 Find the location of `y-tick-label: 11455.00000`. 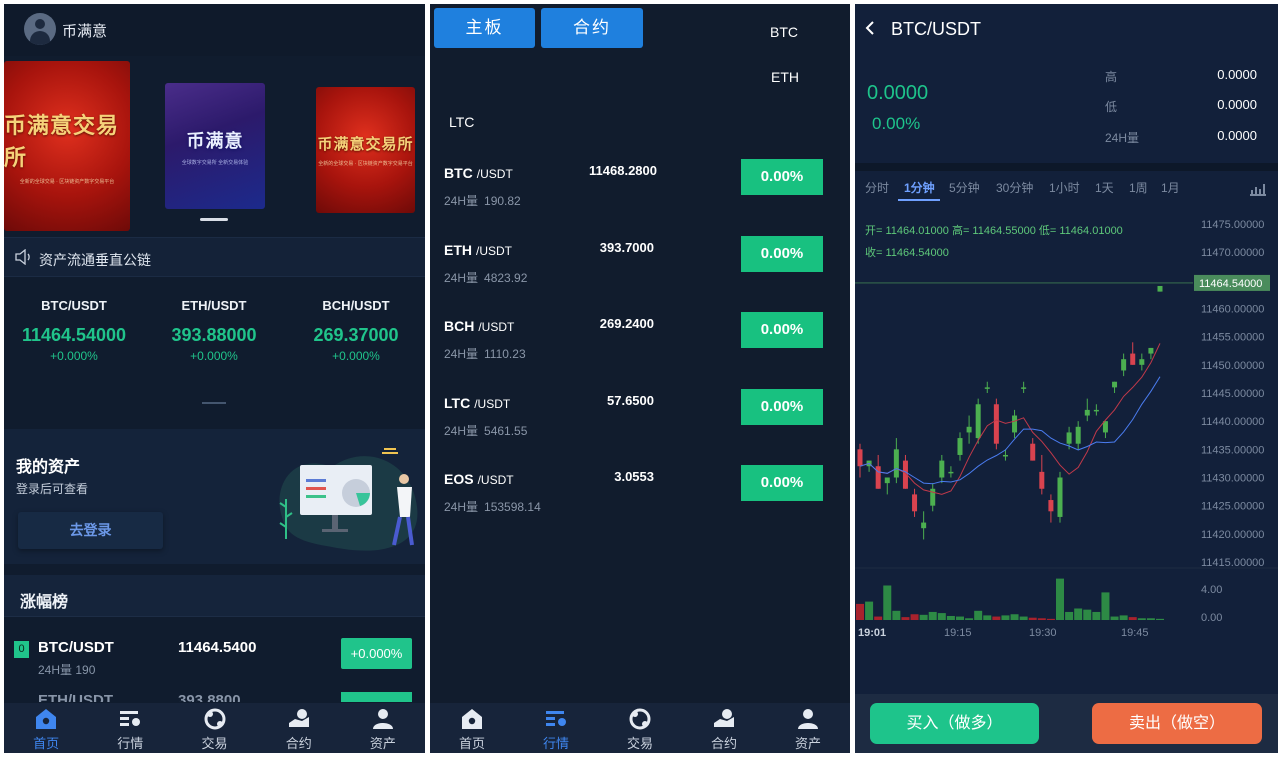

y-tick-label: 11455.00000 is located at coordinates (1232, 338).